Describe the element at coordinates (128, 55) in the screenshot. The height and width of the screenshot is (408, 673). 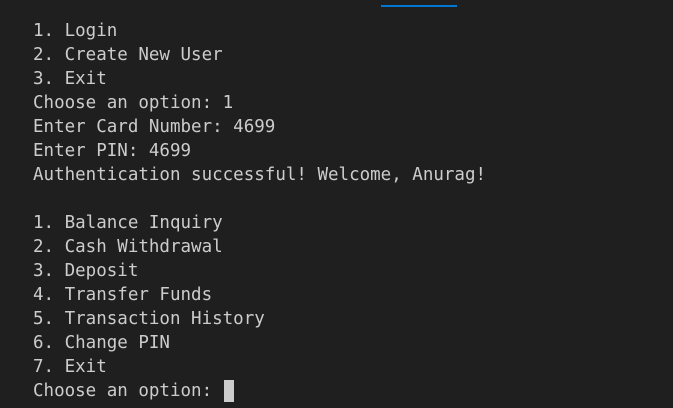
I see `output-line: 2. Create New User` at that location.